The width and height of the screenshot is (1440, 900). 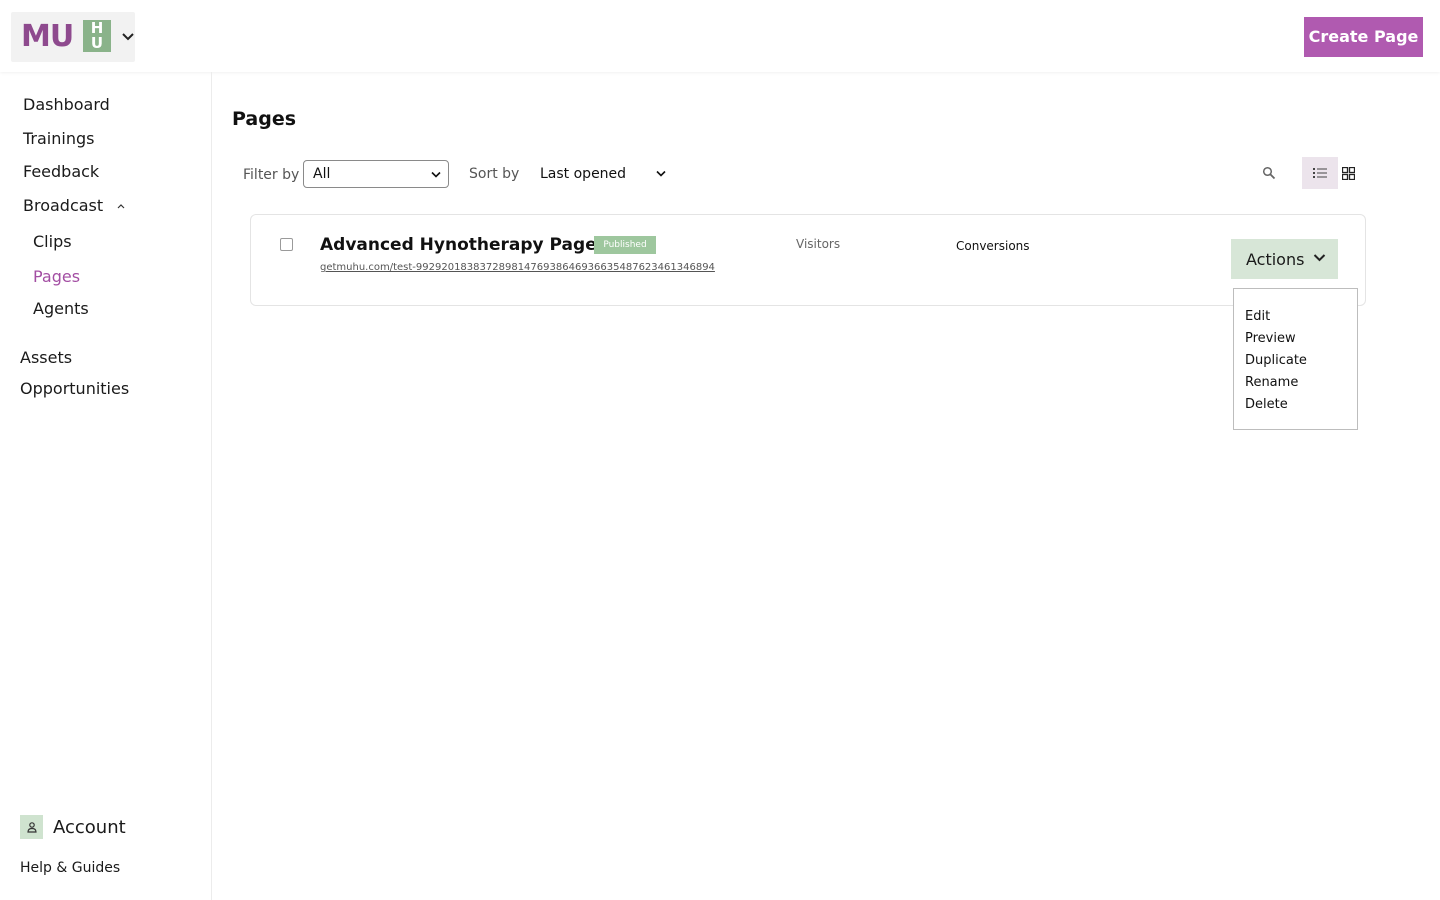 What do you see at coordinates (1269, 173) in the screenshot?
I see `search-icon` at bounding box center [1269, 173].